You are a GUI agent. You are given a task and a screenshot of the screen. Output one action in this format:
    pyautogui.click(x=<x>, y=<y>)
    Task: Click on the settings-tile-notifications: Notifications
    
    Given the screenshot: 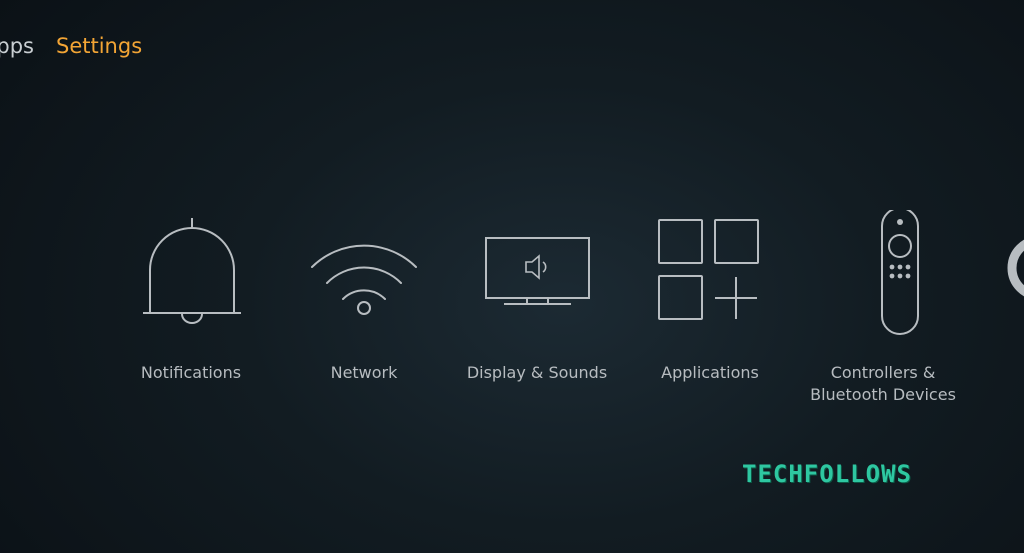 What is the action you would take?
    pyautogui.click(x=191, y=310)
    